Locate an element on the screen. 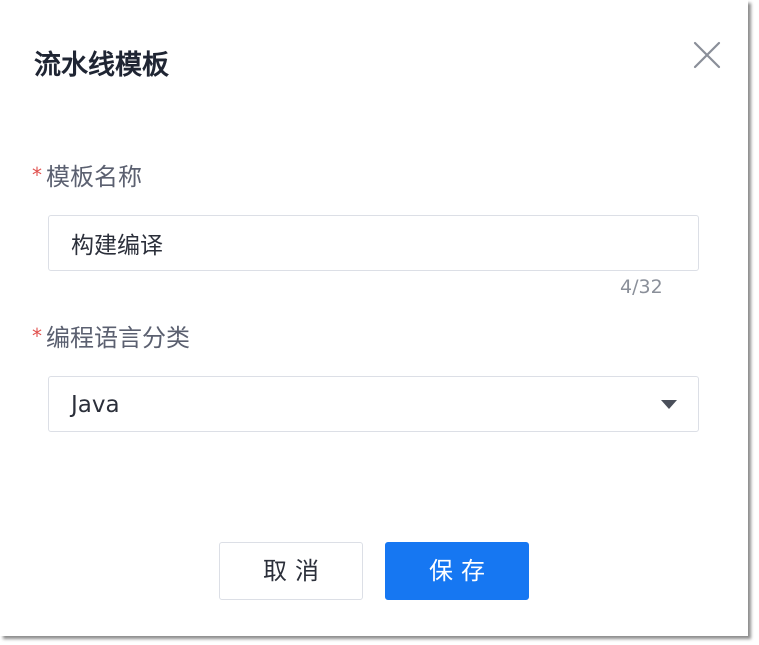  close-icon is located at coordinates (707, 55).